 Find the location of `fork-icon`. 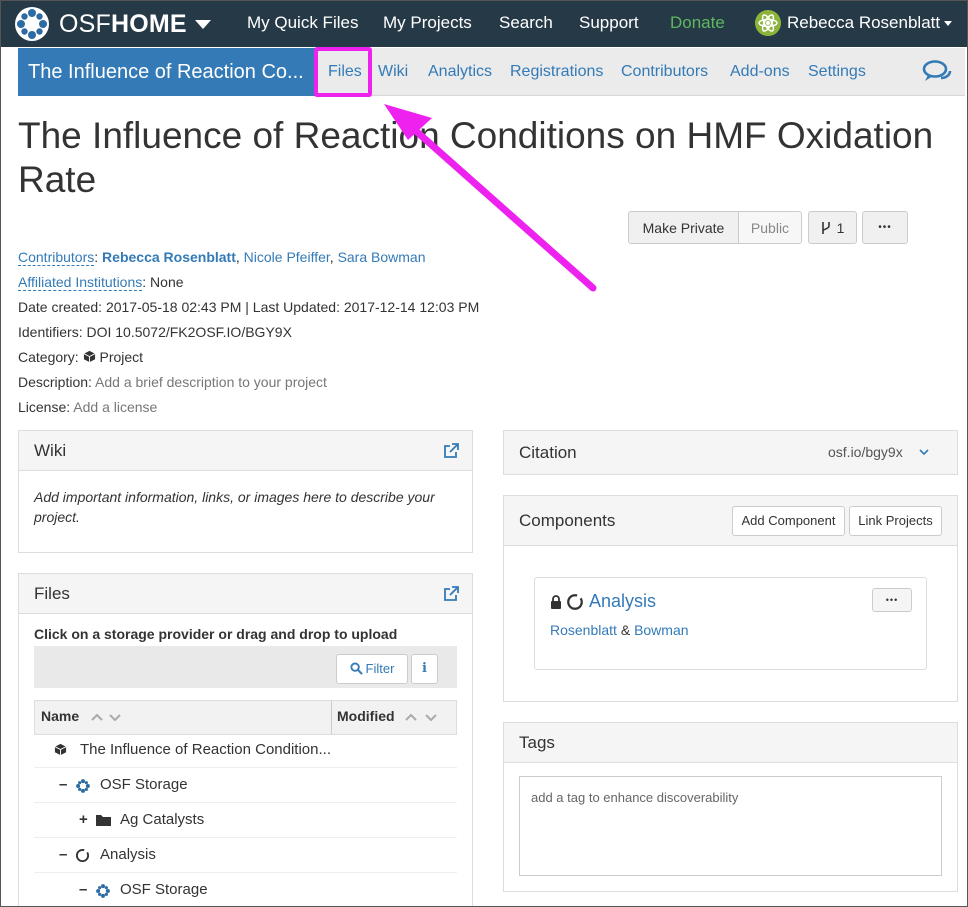

fork-icon is located at coordinates (825, 228).